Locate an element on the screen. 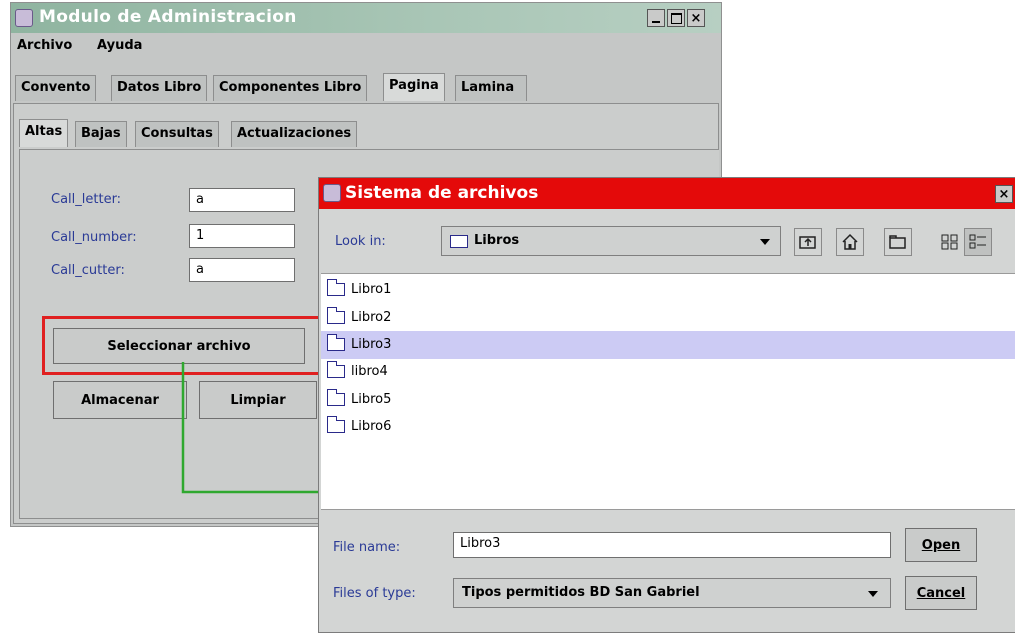 The height and width of the screenshot is (633, 1015). file-name: Libro1 is located at coordinates (371, 289).